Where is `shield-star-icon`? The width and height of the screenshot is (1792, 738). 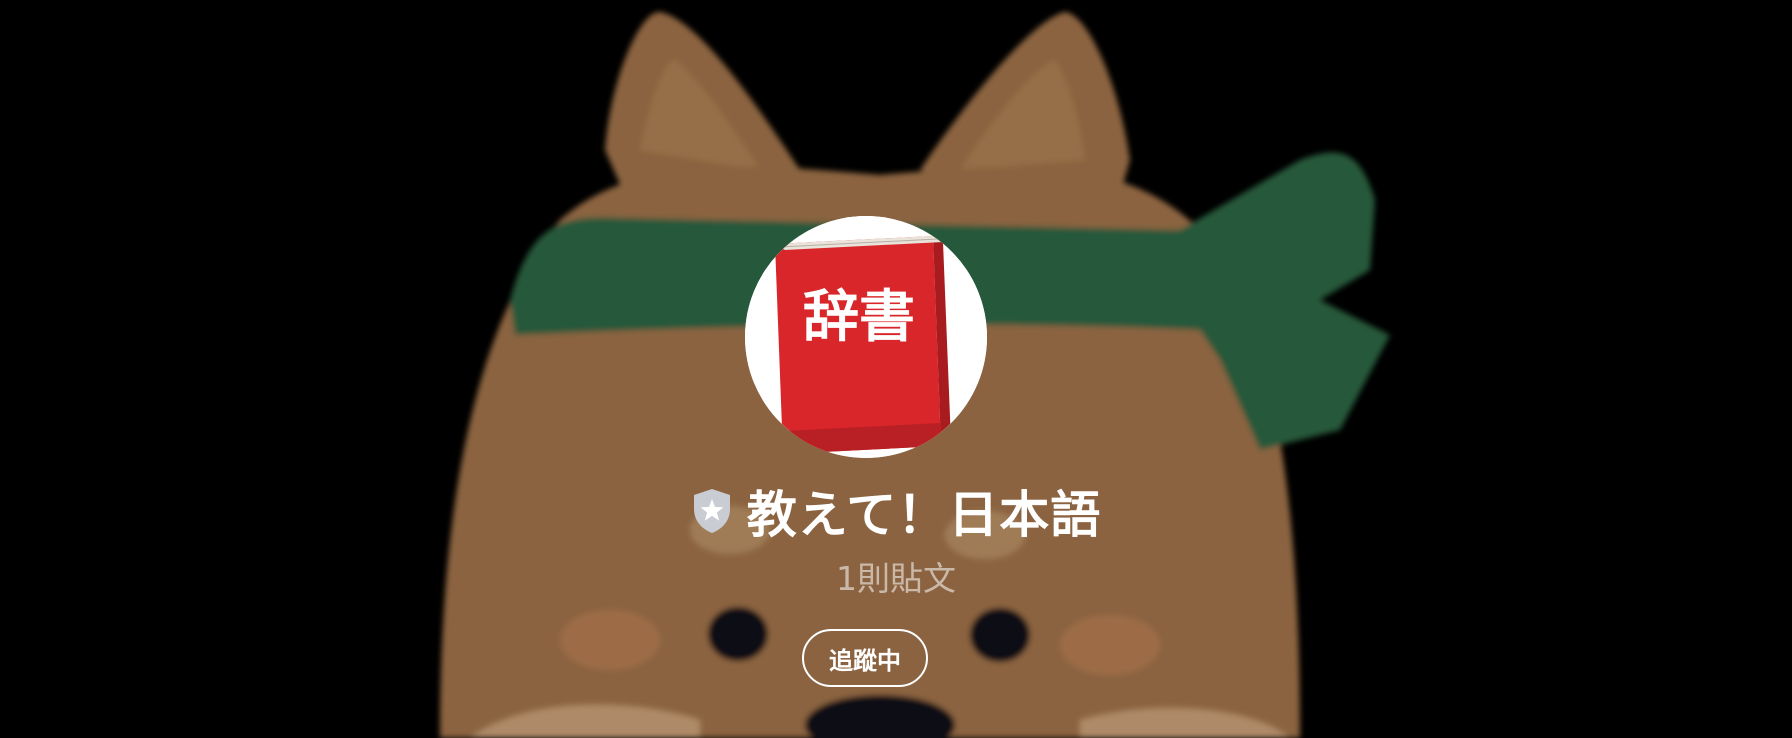 shield-star-icon is located at coordinates (712, 511).